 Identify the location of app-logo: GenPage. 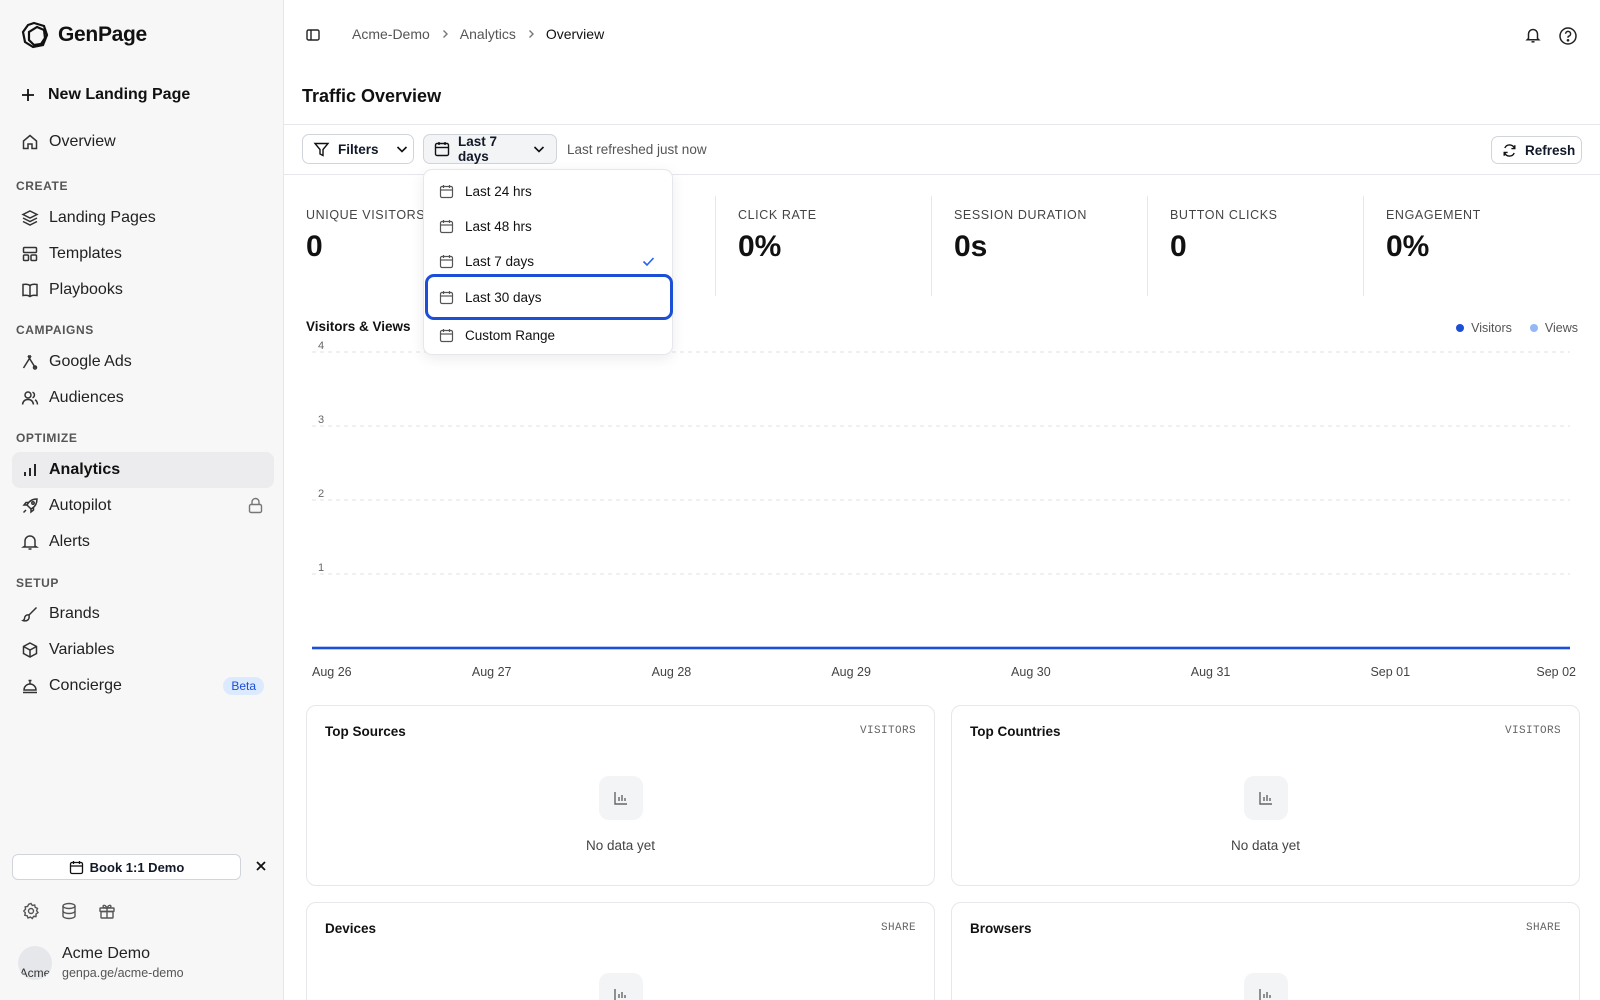
(83, 35).